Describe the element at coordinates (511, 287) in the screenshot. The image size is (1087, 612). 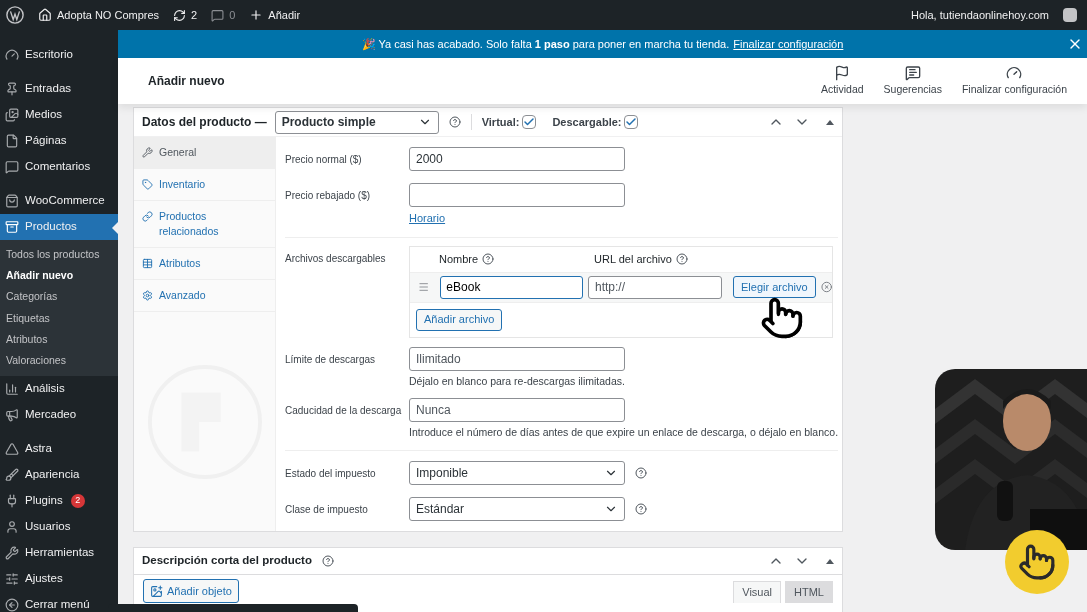
I see `file-name-field: eBook` at that location.